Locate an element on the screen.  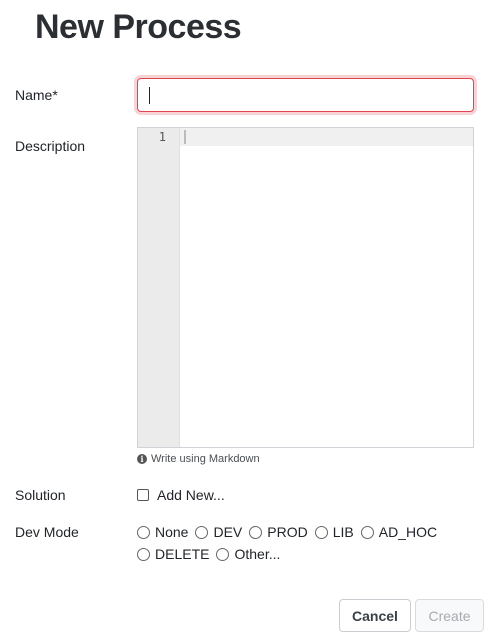
dev-mode-option-delete: DELETE is located at coordinates (173, 554).